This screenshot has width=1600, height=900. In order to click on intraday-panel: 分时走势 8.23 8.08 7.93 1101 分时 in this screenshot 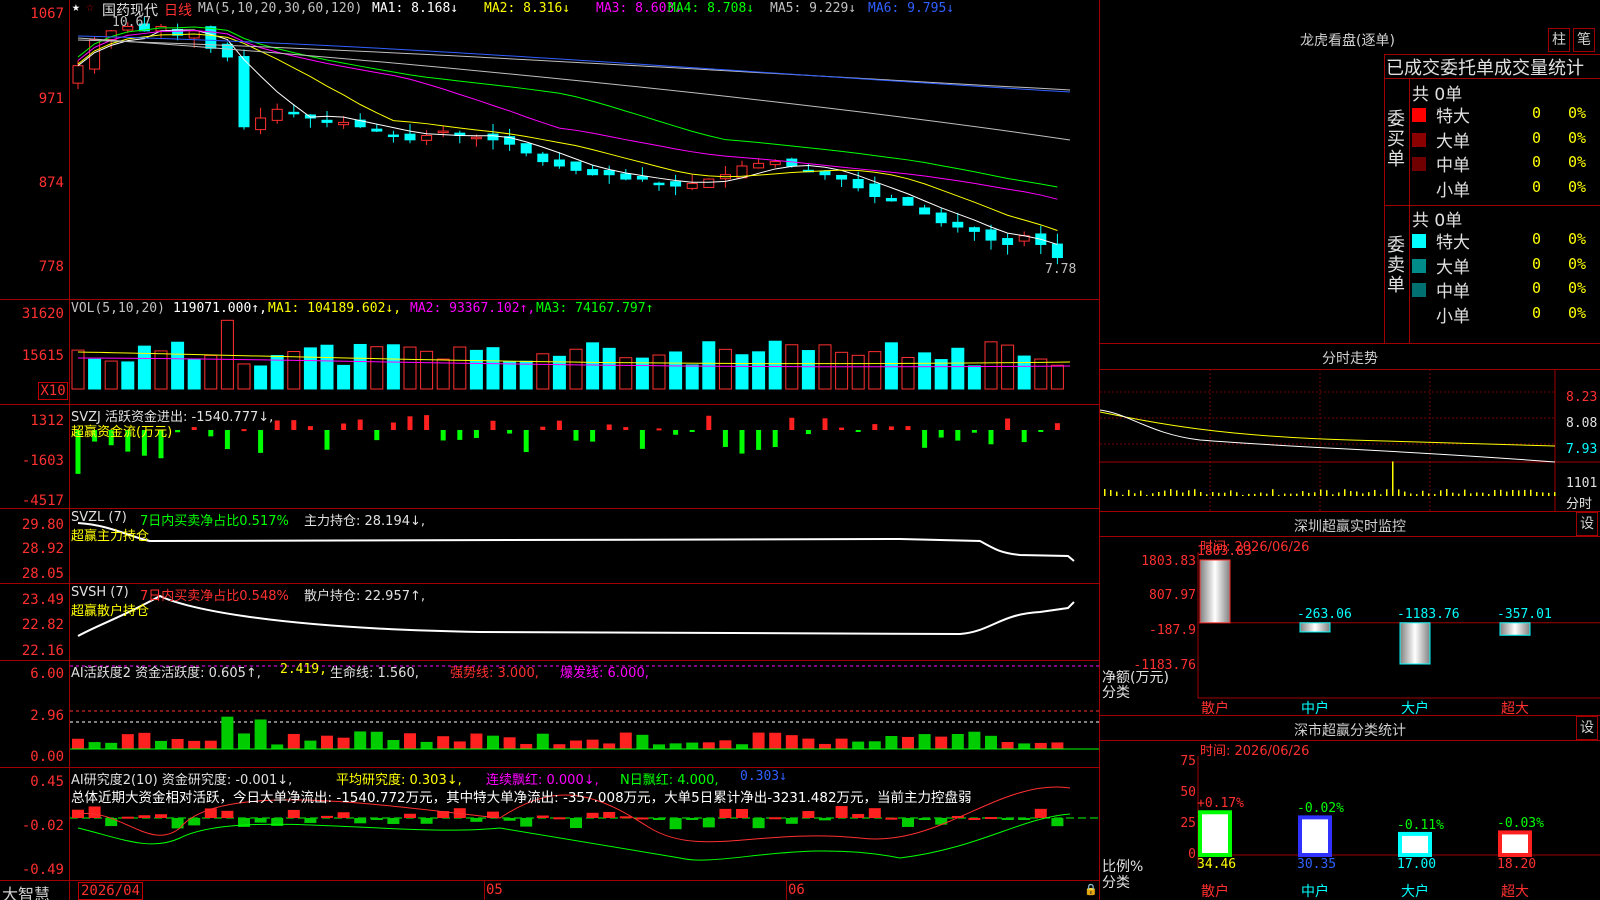, I will do `click(1350, 428)`.